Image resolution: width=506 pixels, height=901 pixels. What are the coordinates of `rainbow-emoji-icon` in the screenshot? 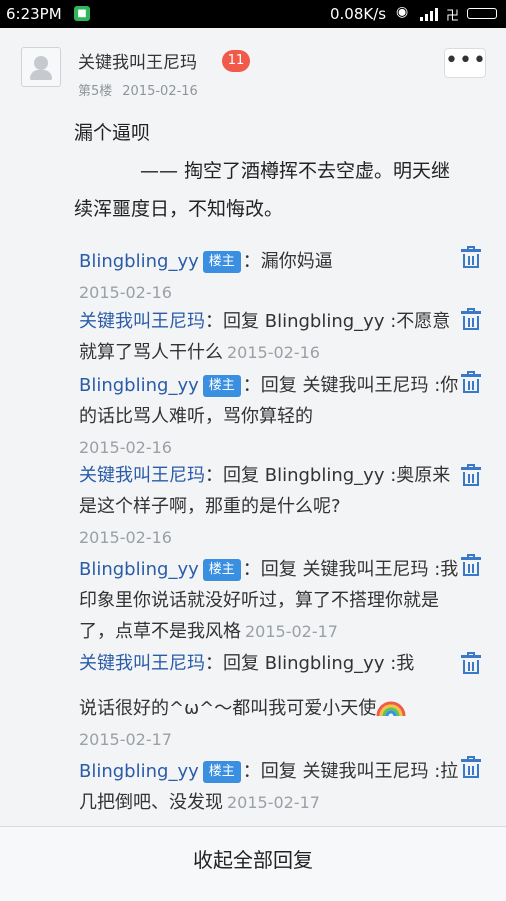 It's located at (391, 706).